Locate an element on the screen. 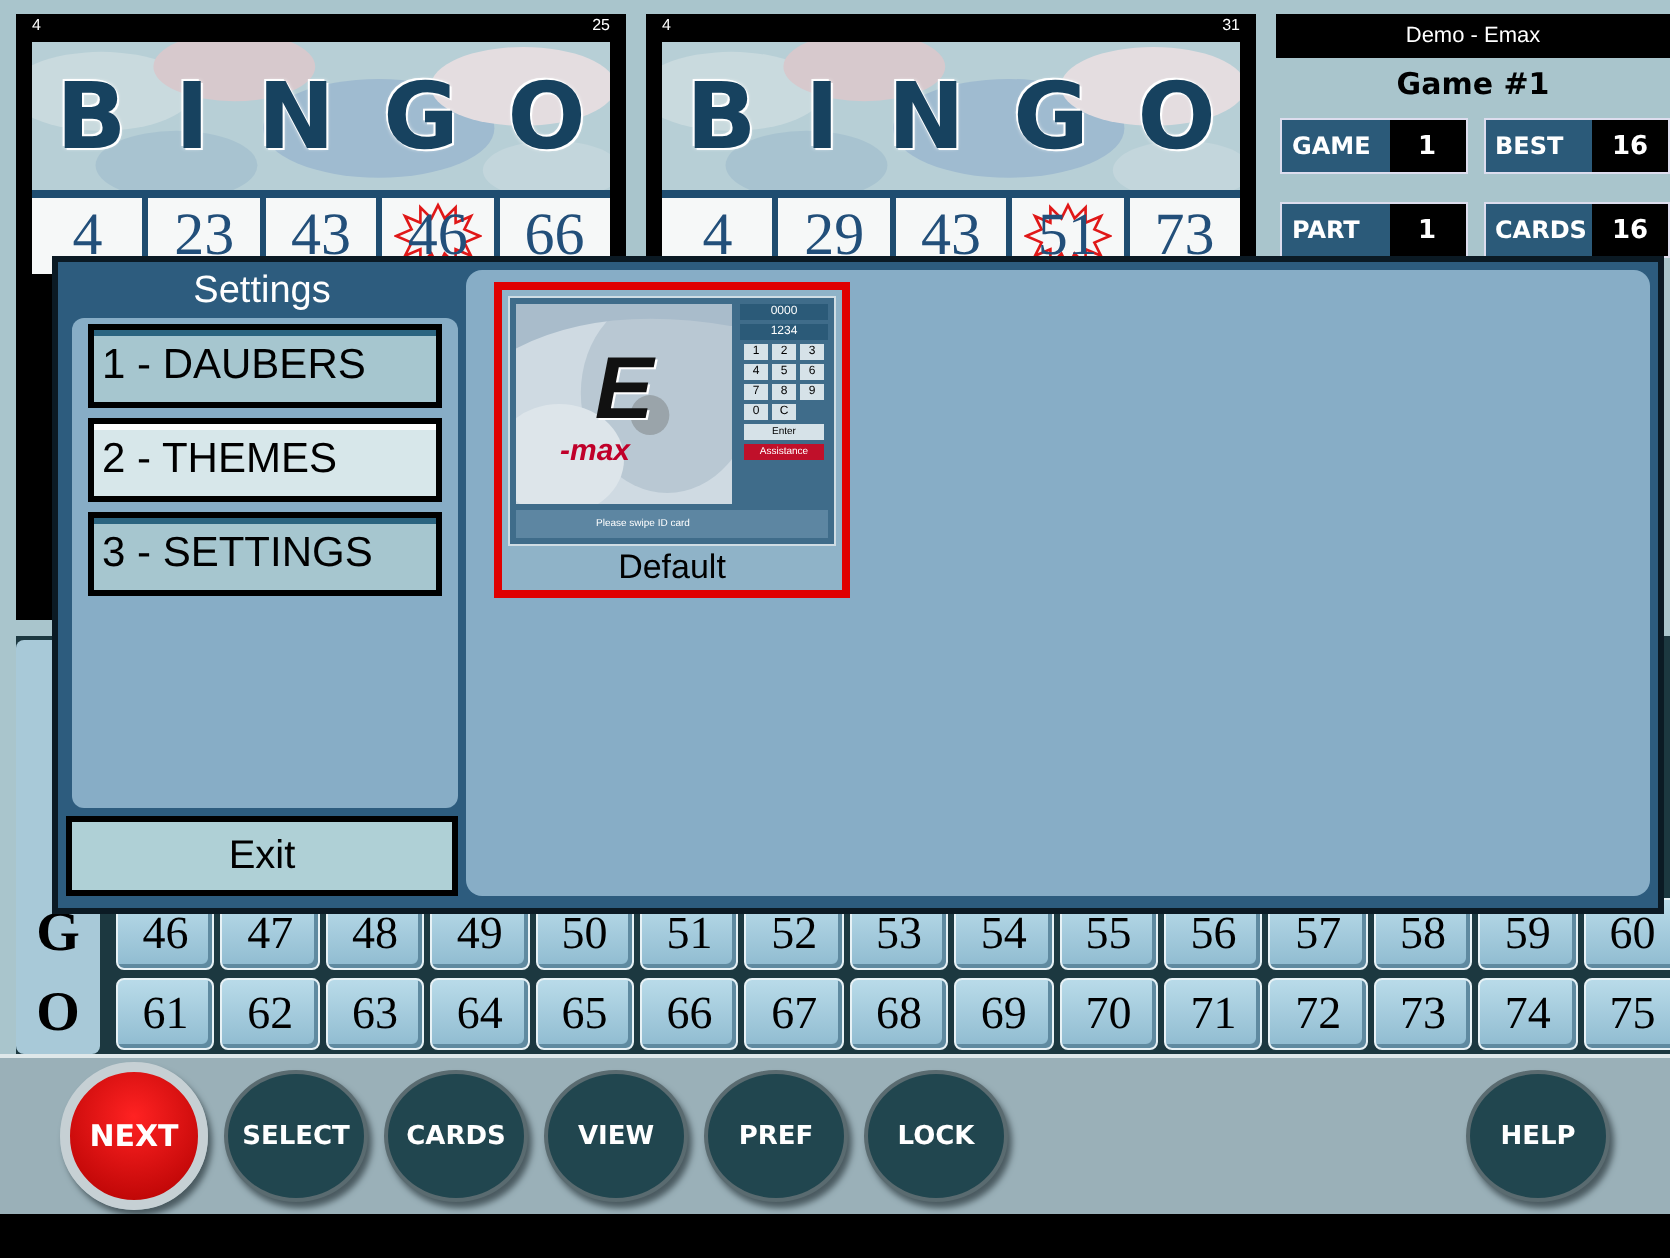  row-letter: O is located at coordinates (58, 1014).